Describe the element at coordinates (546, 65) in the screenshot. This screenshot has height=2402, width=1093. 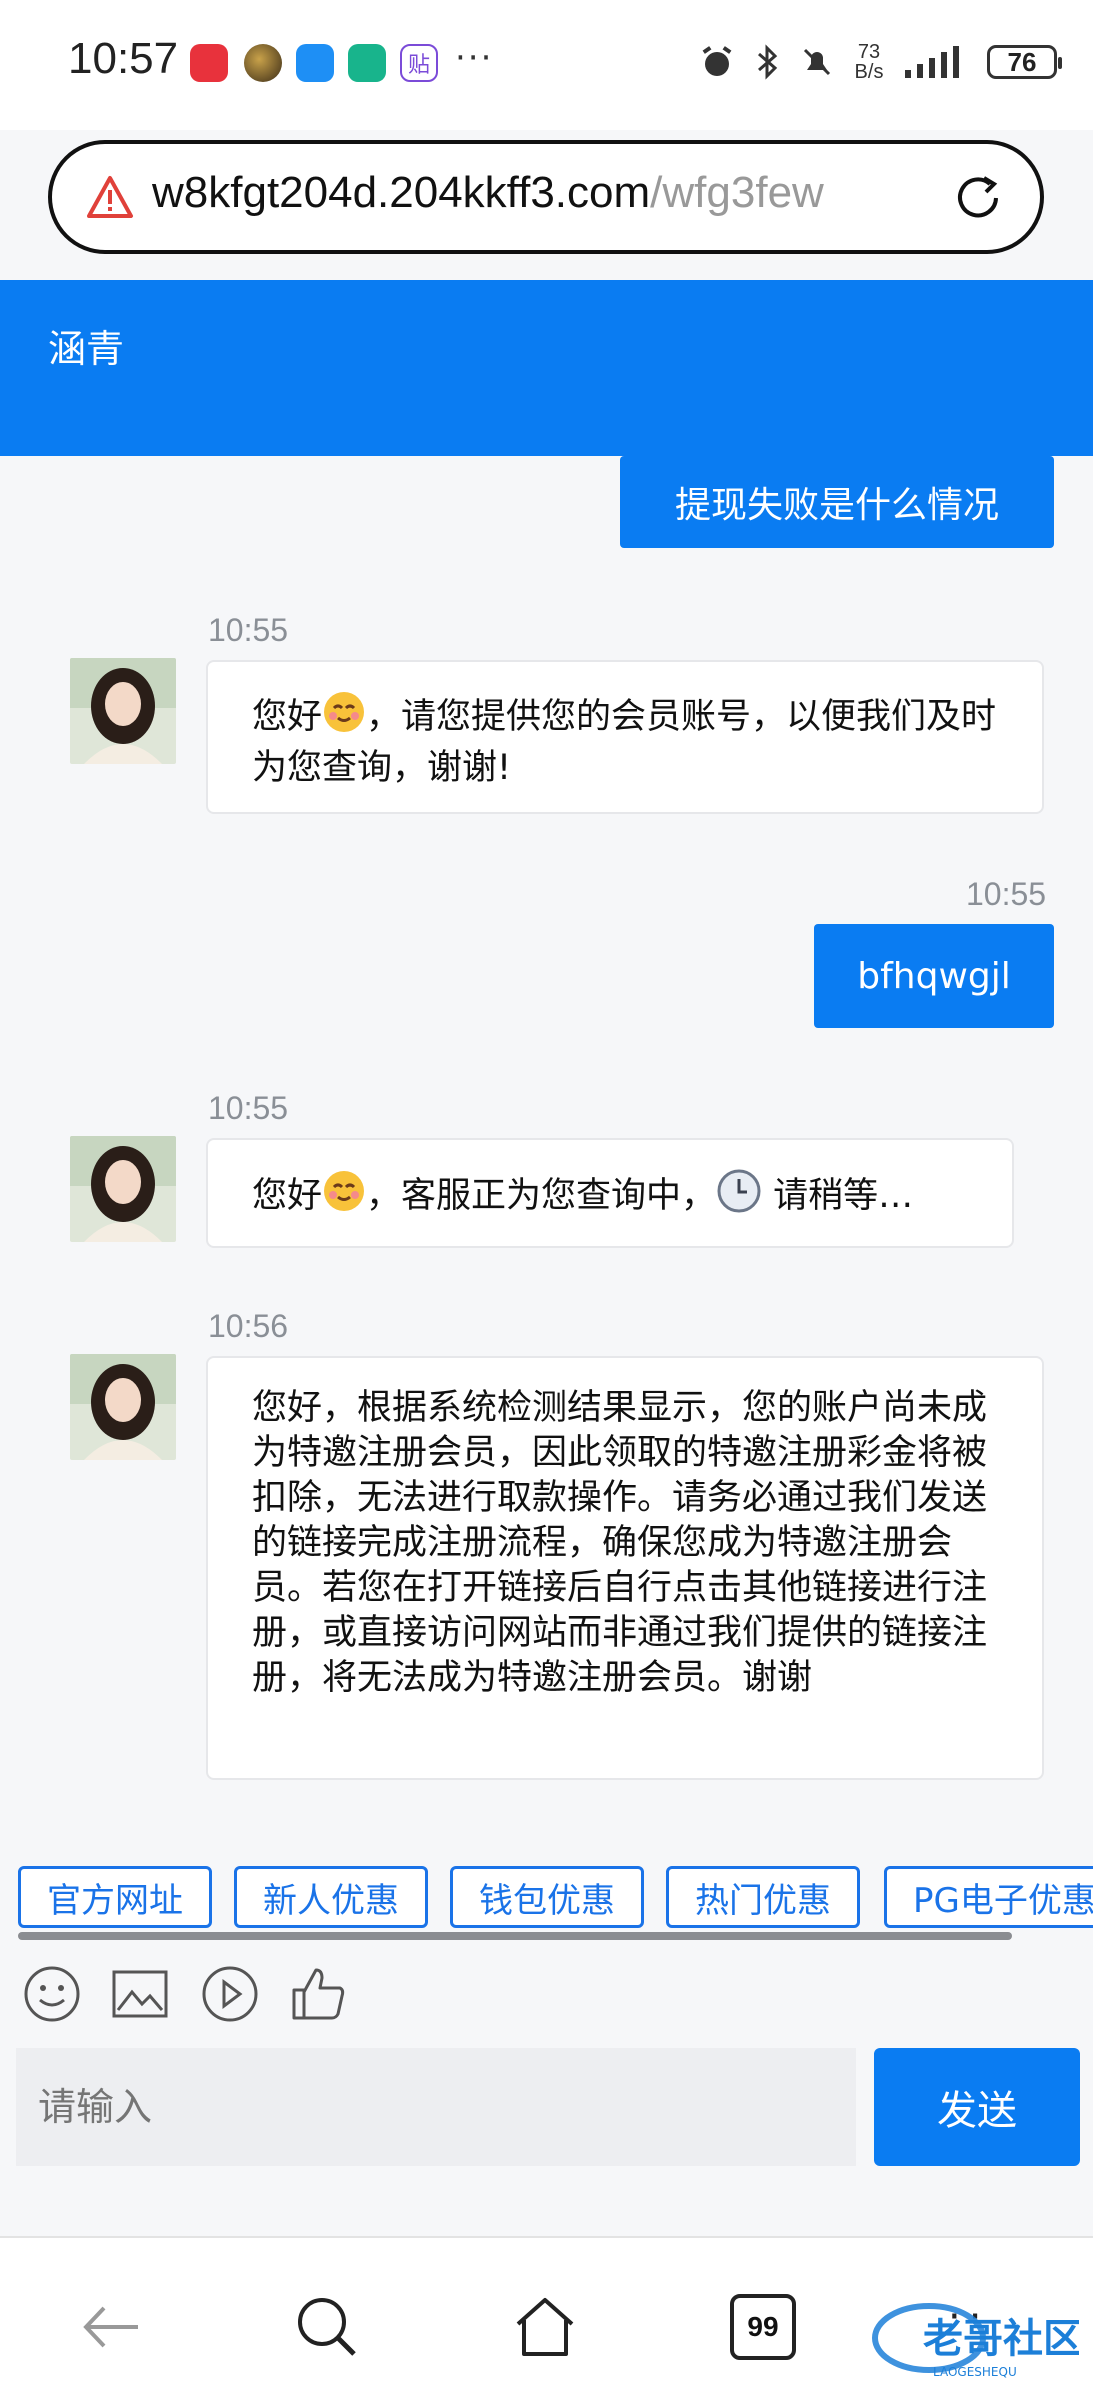
I see `status-bar: 10:57 贴 ··· 73 B/s 76` at that location.